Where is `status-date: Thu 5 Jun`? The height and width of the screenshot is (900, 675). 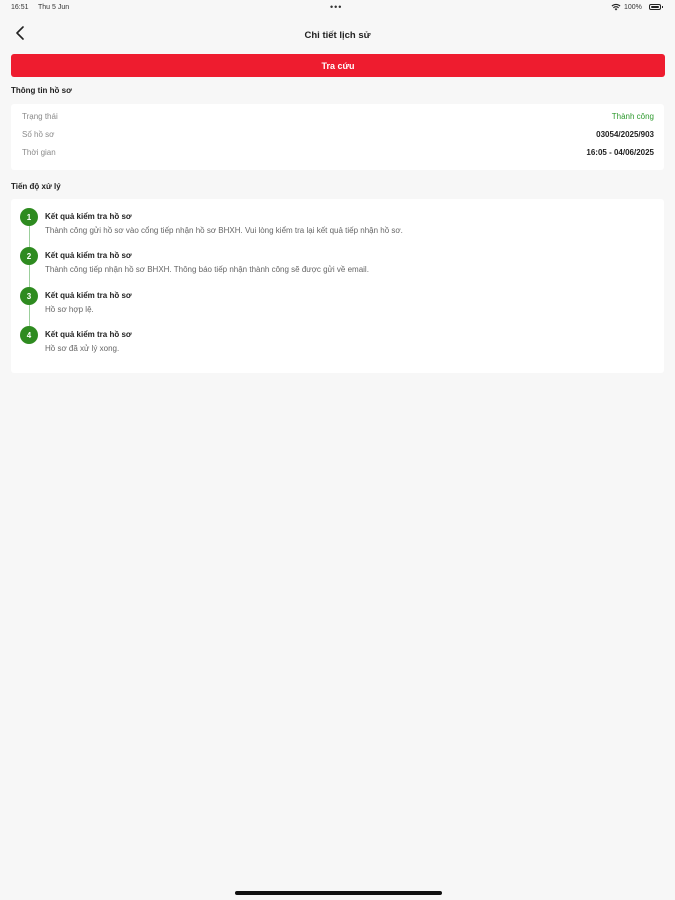
status-date: Thu 5 Jun is located at coordinates (54, 7).